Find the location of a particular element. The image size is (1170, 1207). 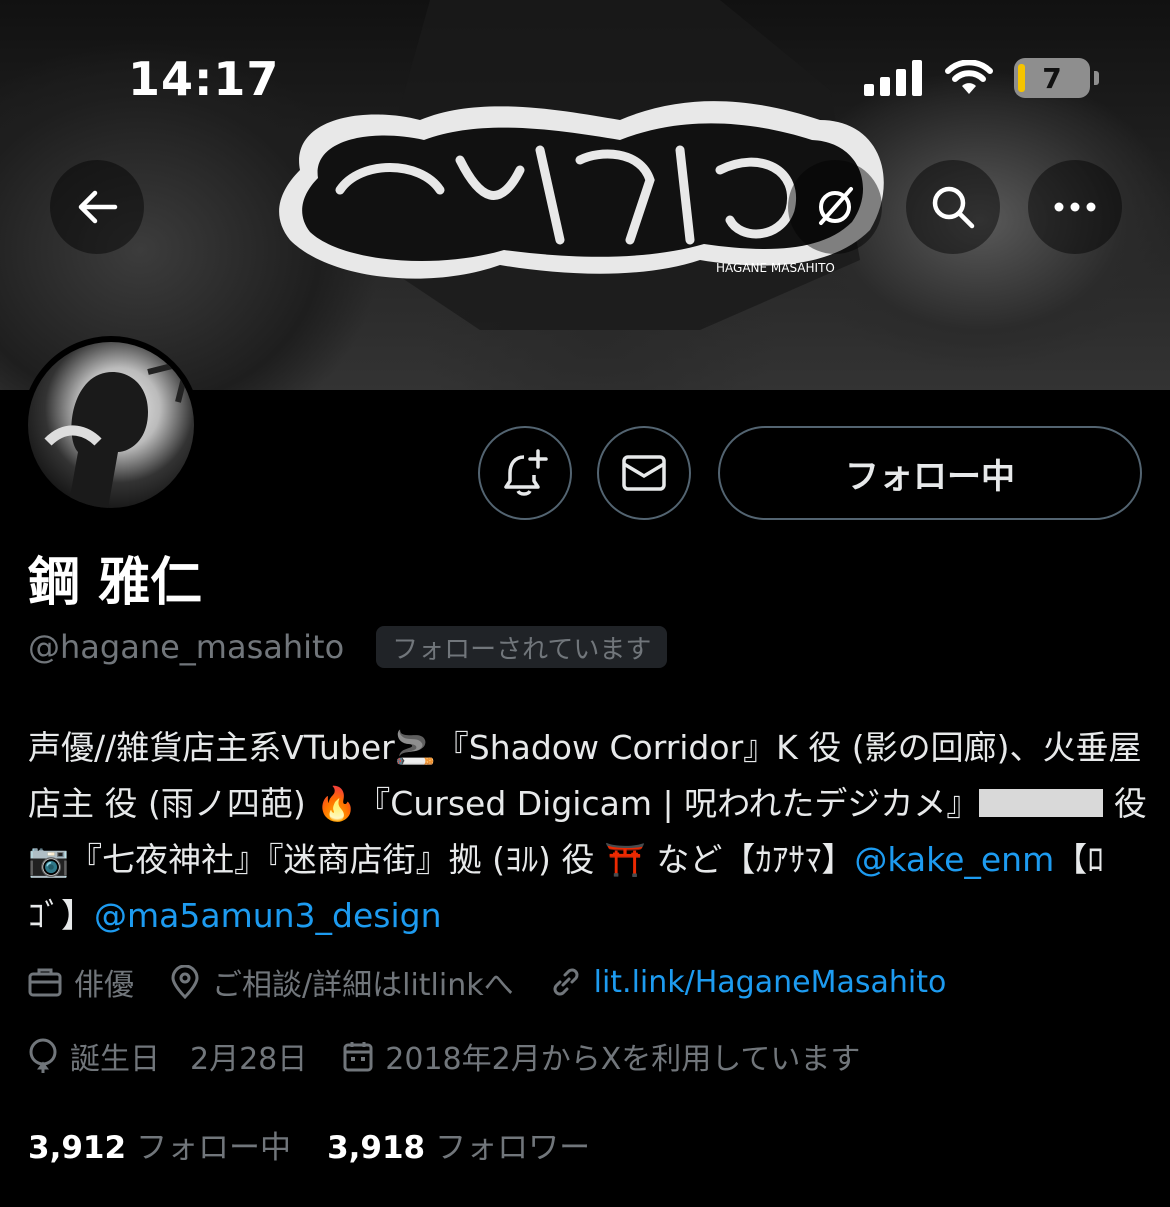

following-button: フォロー中 is located at coordinates (930, 473).